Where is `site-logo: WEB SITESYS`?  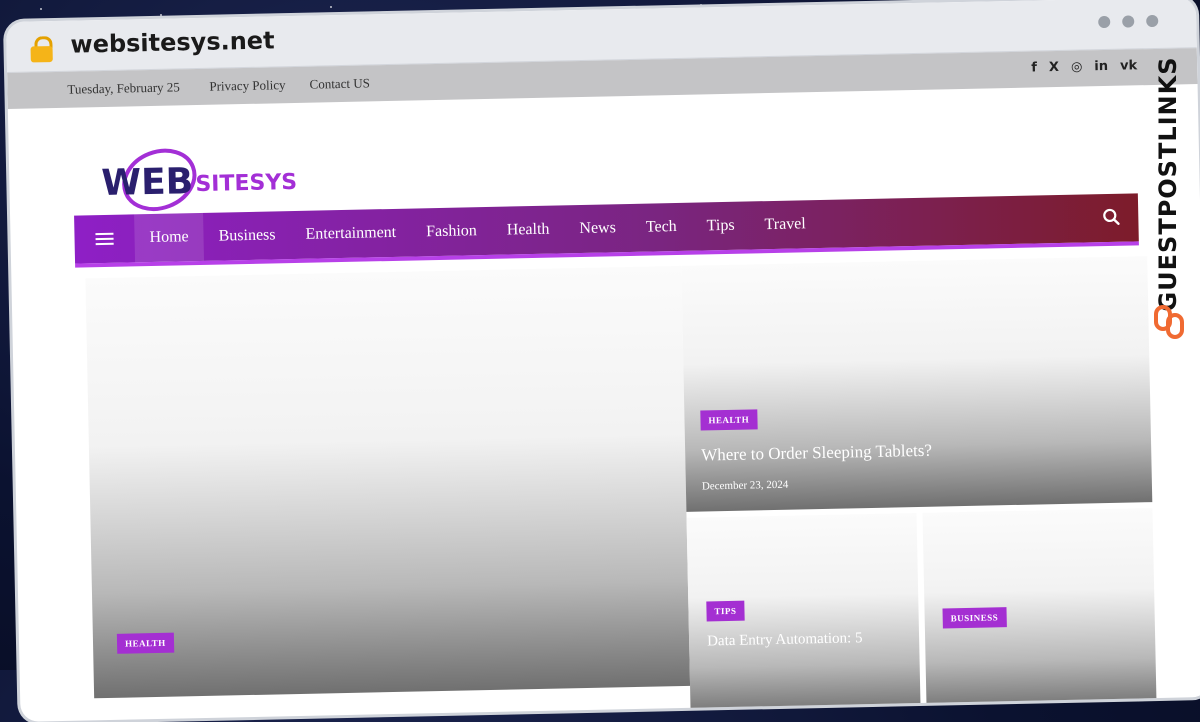 site-logo: WEB SITESYS is located at coordinates (209, 177).